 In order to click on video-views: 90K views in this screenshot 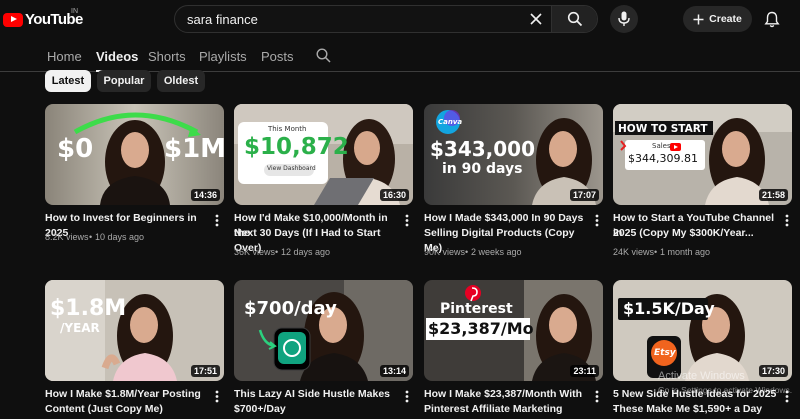, I will do `click(445, 252)`.